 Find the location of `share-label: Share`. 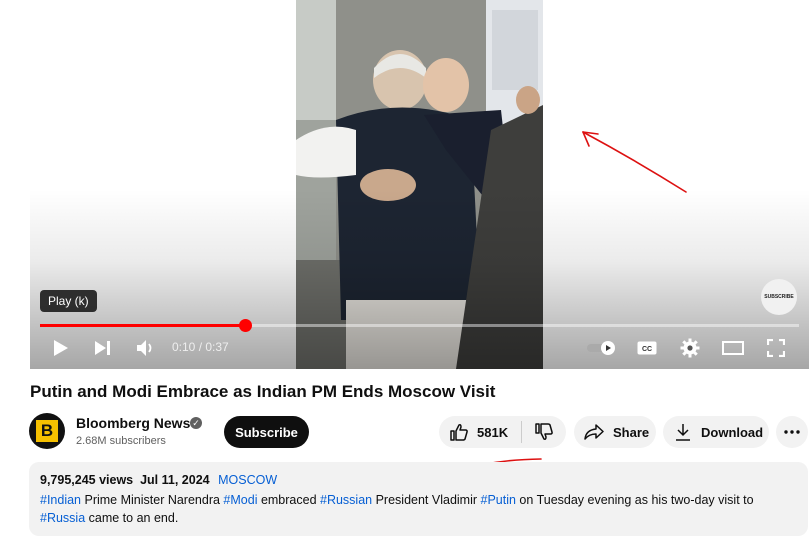

share-label: Share is located at coordinates (631, 432).